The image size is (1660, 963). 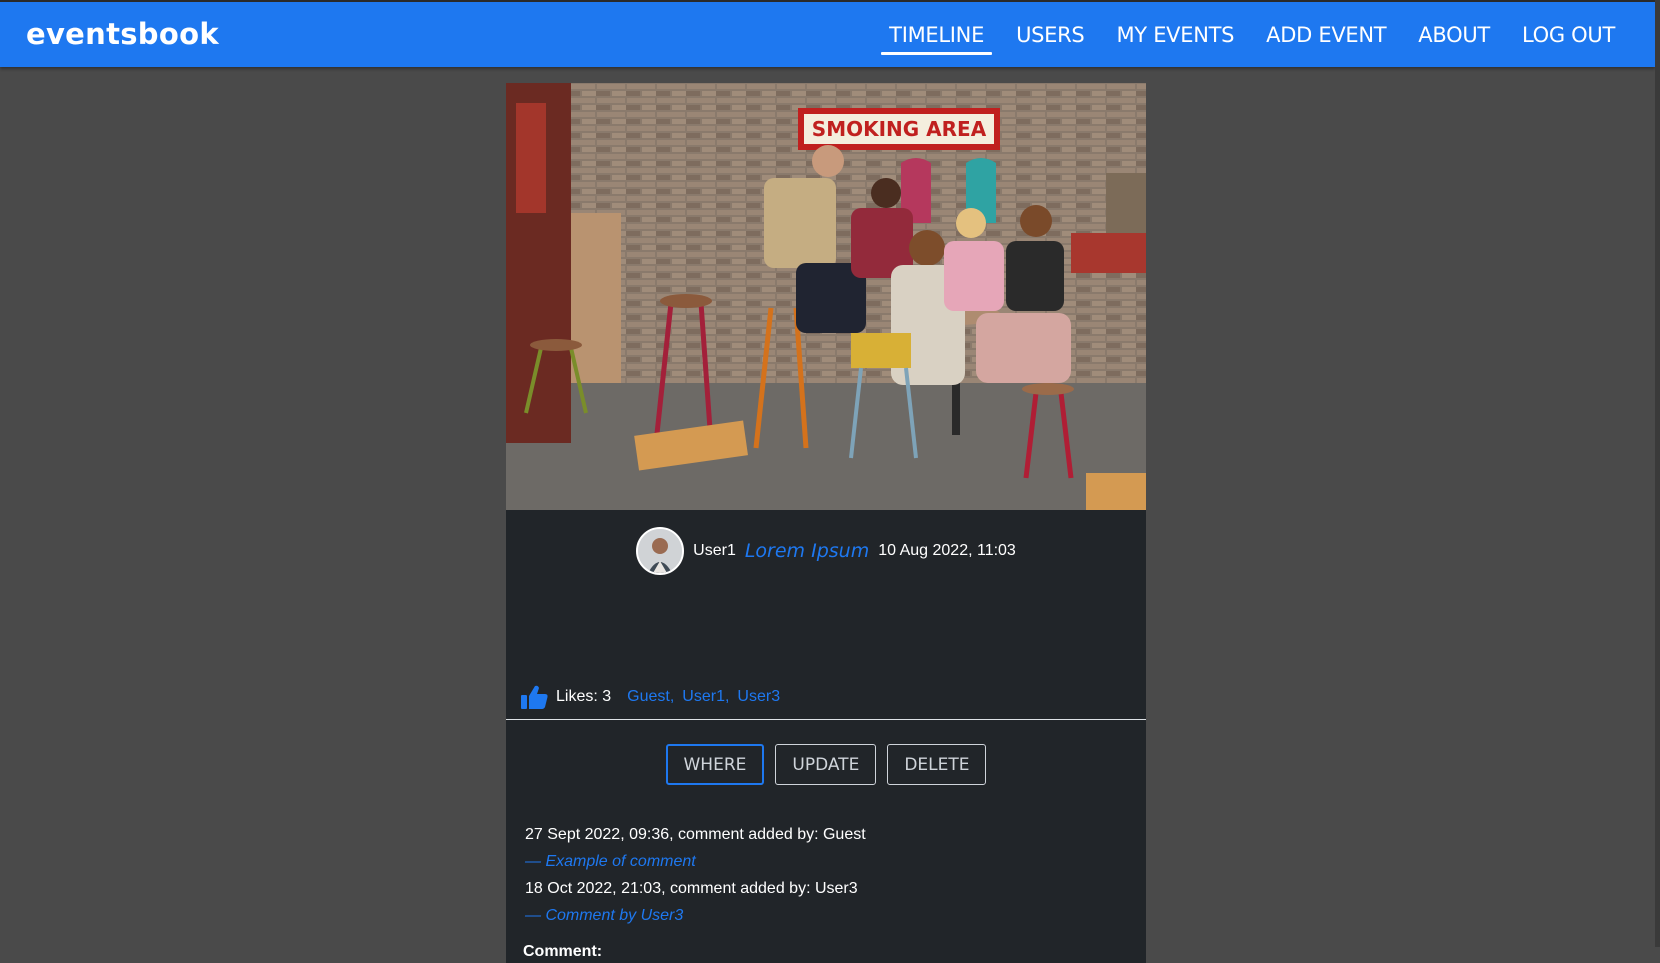 I want to click on comment-label: Comment:, so click(x=563, y=951).